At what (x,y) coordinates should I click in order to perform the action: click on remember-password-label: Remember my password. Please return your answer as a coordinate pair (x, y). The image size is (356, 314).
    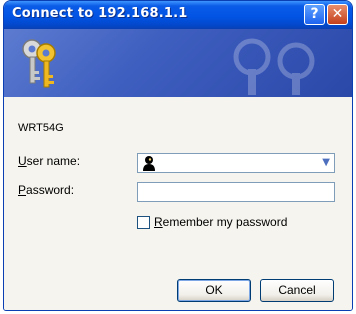
    Looking at the image, I should click on (220, 222).